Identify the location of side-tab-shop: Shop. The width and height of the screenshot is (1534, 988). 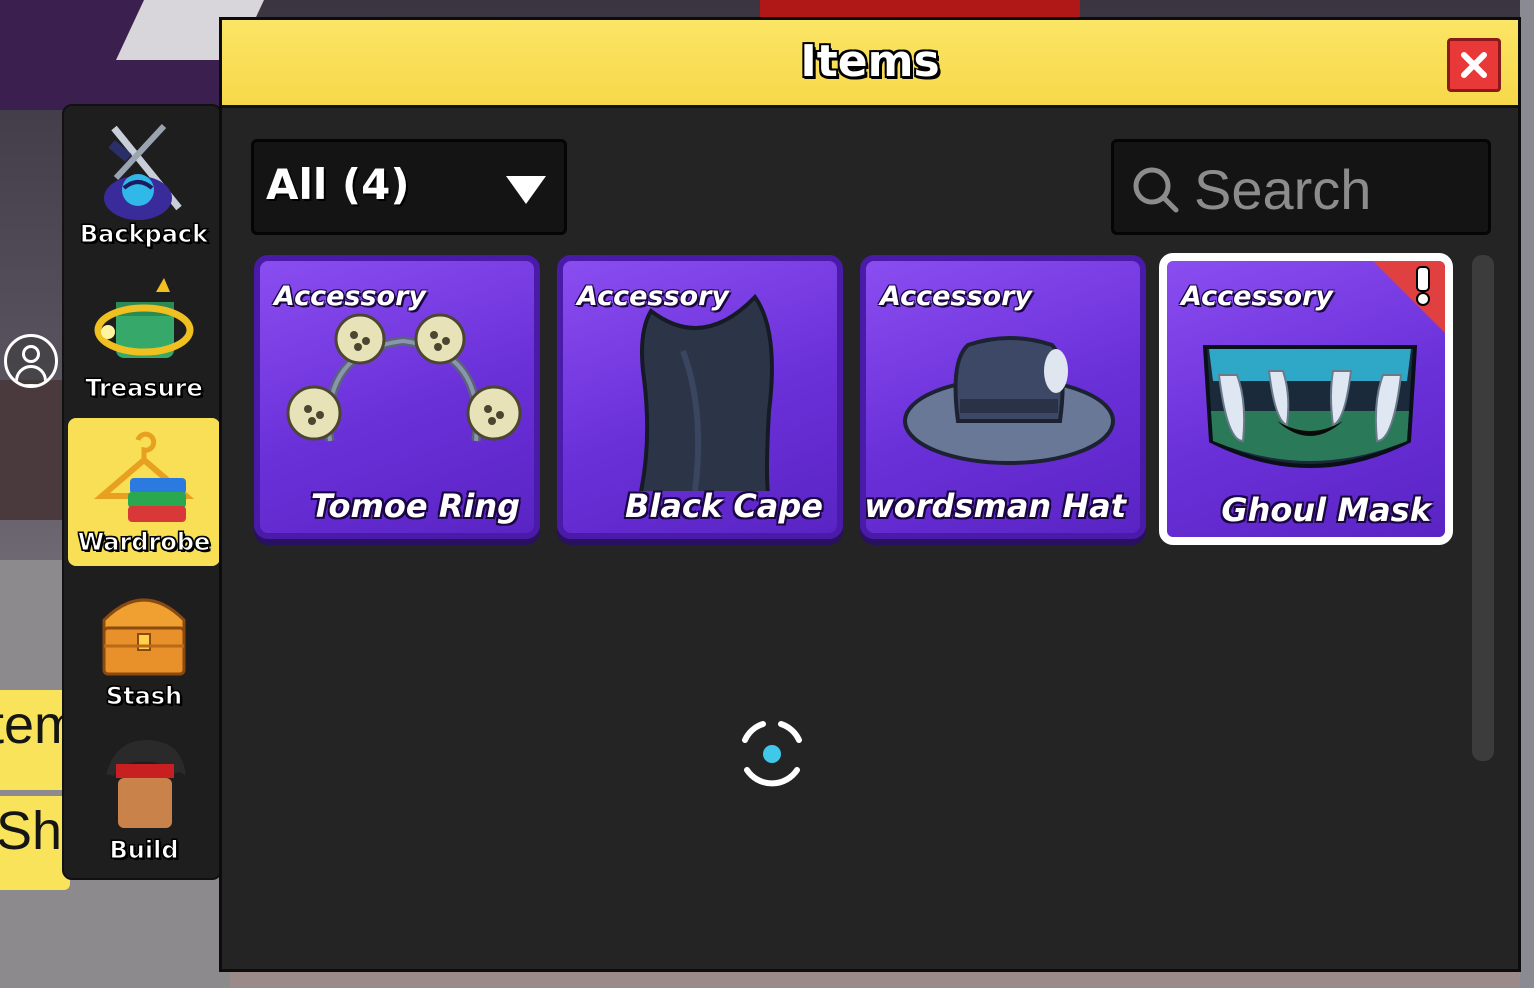
(35, 843).